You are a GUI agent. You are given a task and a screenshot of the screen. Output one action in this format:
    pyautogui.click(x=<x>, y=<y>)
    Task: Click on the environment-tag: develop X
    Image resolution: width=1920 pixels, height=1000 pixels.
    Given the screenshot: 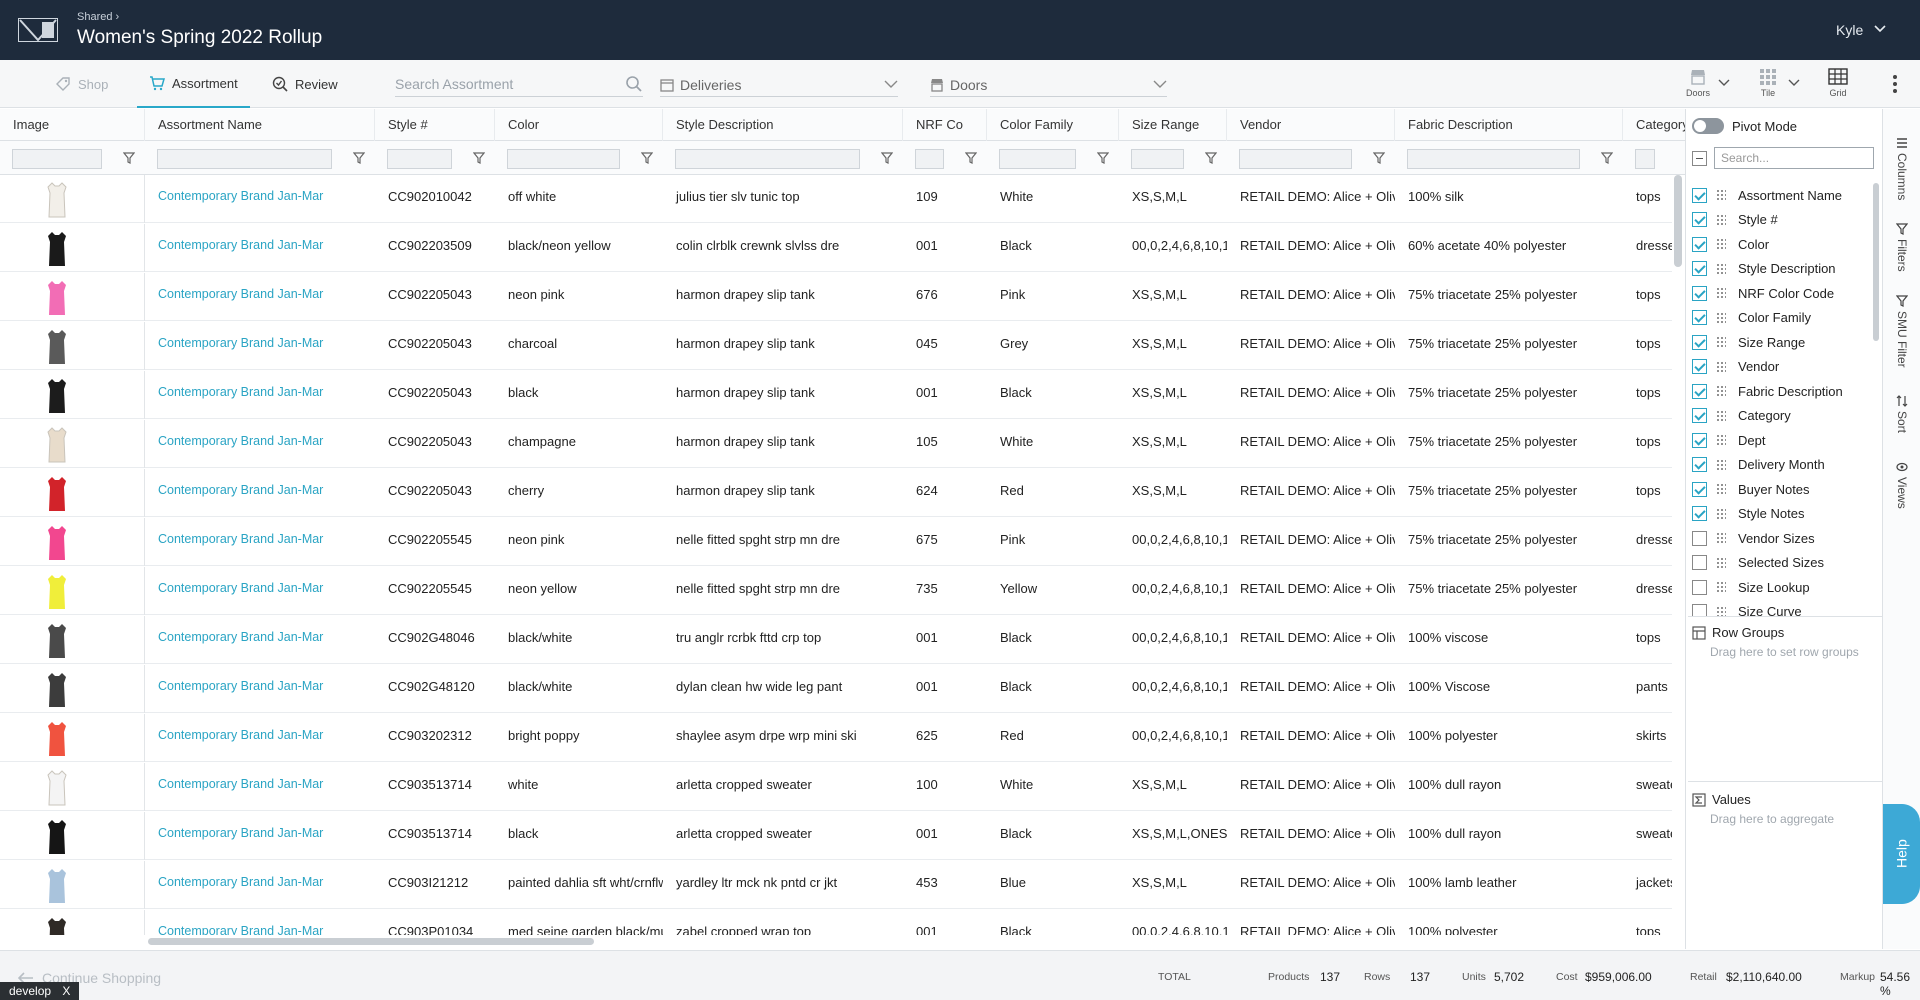 What is the action you would take?
    pyautogui.click(x=40, y=991)
    